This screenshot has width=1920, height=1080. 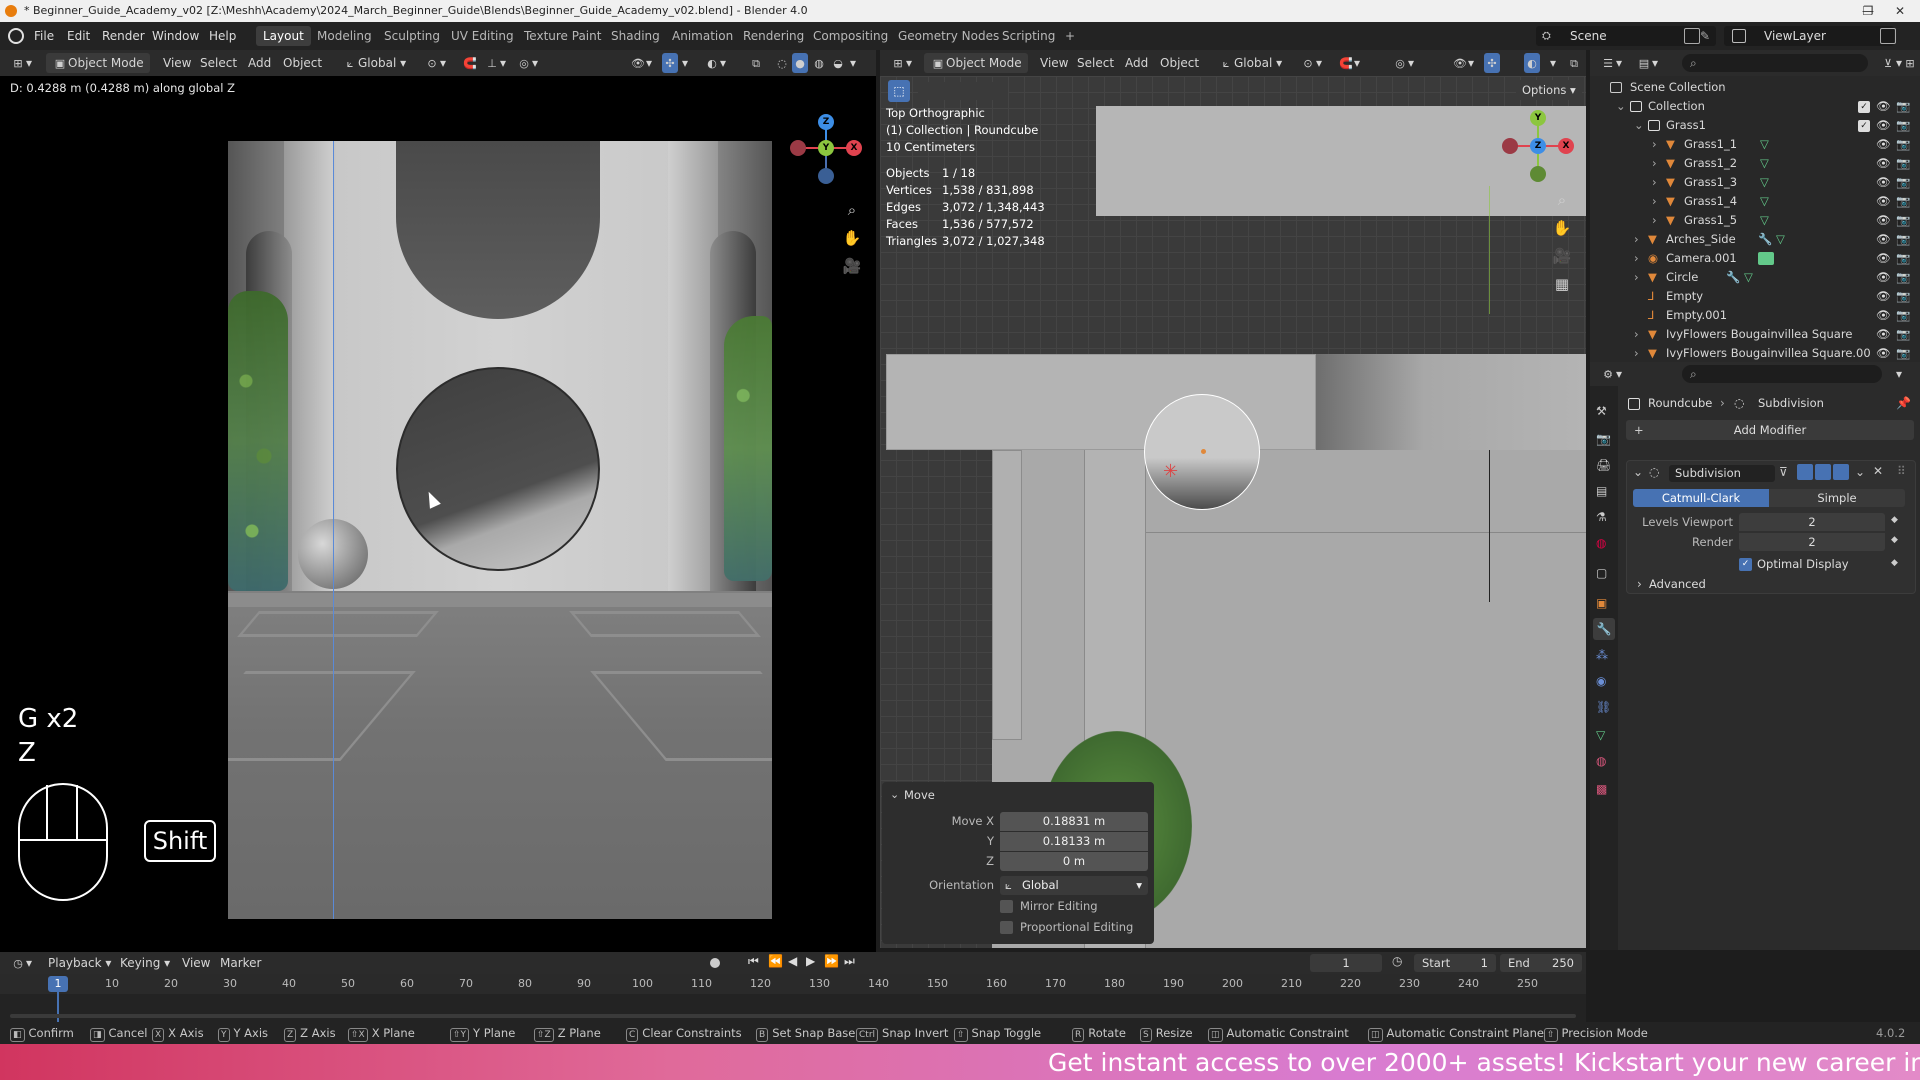 What do you see at coordinates (1755, 144) in the screenshot?
I see `outliner-row-grass1-1: › ▼ Grass1_1 ▽ 👁 📷` at bounding box center [1755, 144].